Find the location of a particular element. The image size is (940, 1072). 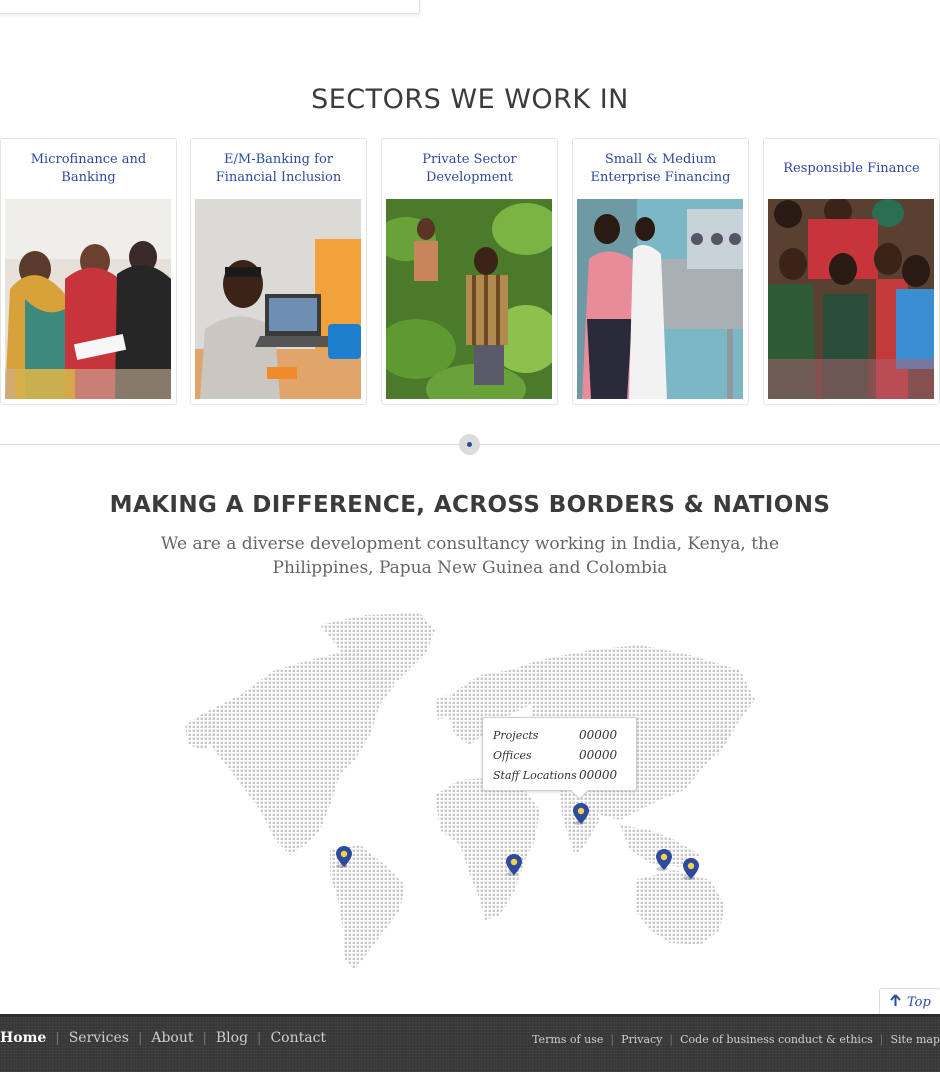

tooltip-label: Staff Locations is located at coordinates (535, 775).